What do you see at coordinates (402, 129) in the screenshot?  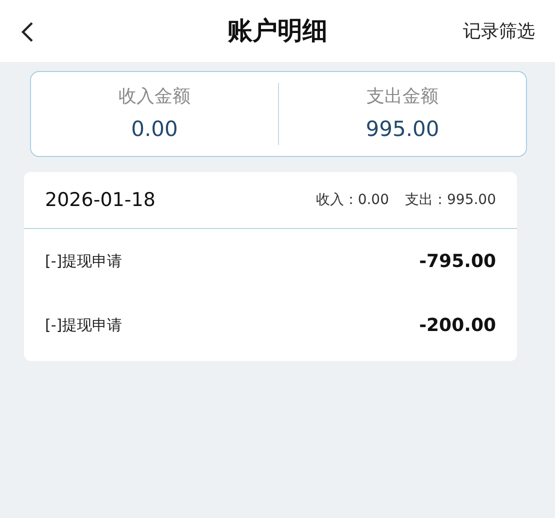 I see `summary-amount: 995.00` at bounding box center [402, 129].